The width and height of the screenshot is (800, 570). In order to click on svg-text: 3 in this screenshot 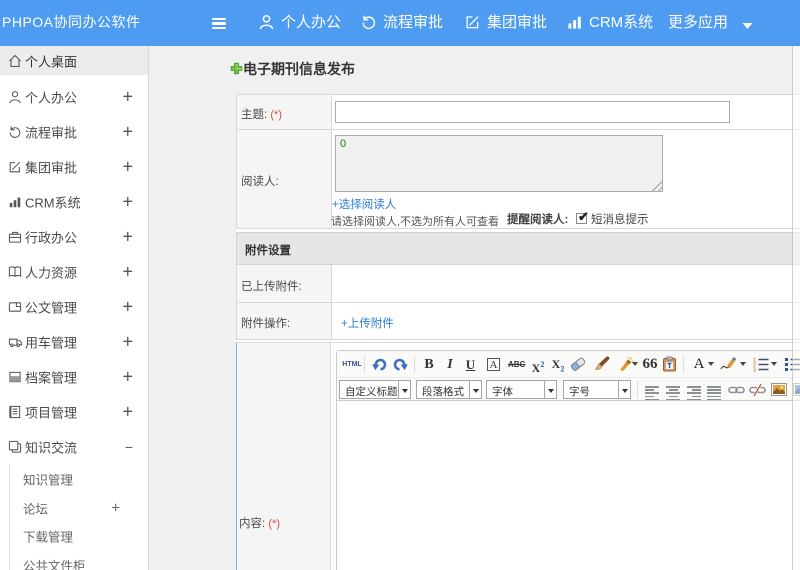, I will do `click(754, 370)`.